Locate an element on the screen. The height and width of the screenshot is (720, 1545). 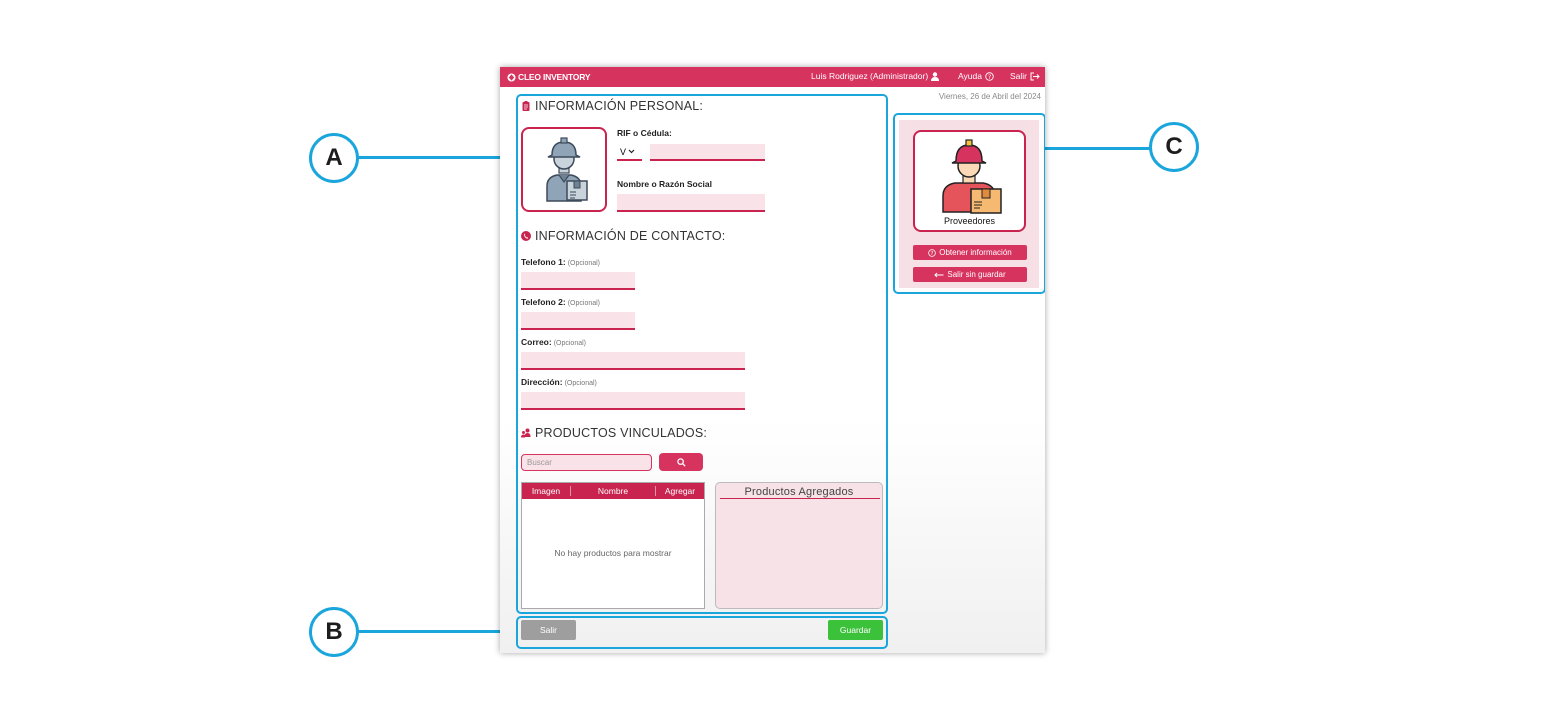
providers-card: Proveedores is located at coordinates (969, 181).